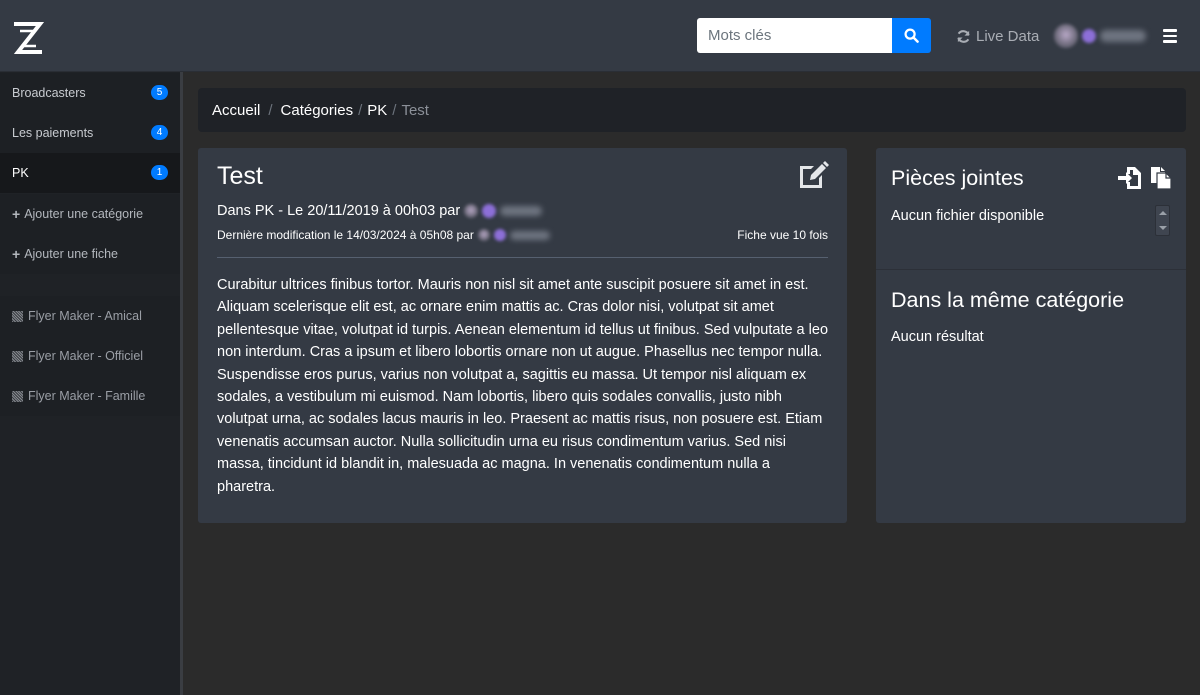 This screenshot has width=1200, height=695. What do you see at coordinates (339, 211) in the screenshot?
I see `article-meta-text: Dans PK - Le 20/11/2019 à 00h03 par` at bounding box center [339, 211].